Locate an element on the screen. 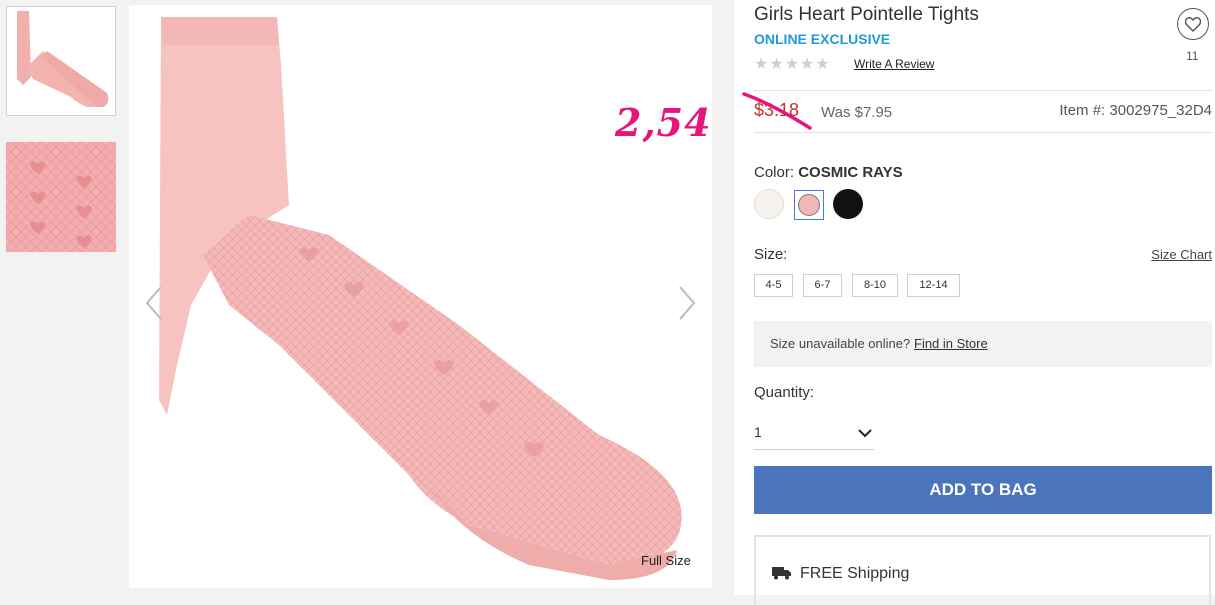 The image size is (1215, 605). online-exclusive-badge: ONLINE EXCLUSIVE is located at coordinates (822, 39).